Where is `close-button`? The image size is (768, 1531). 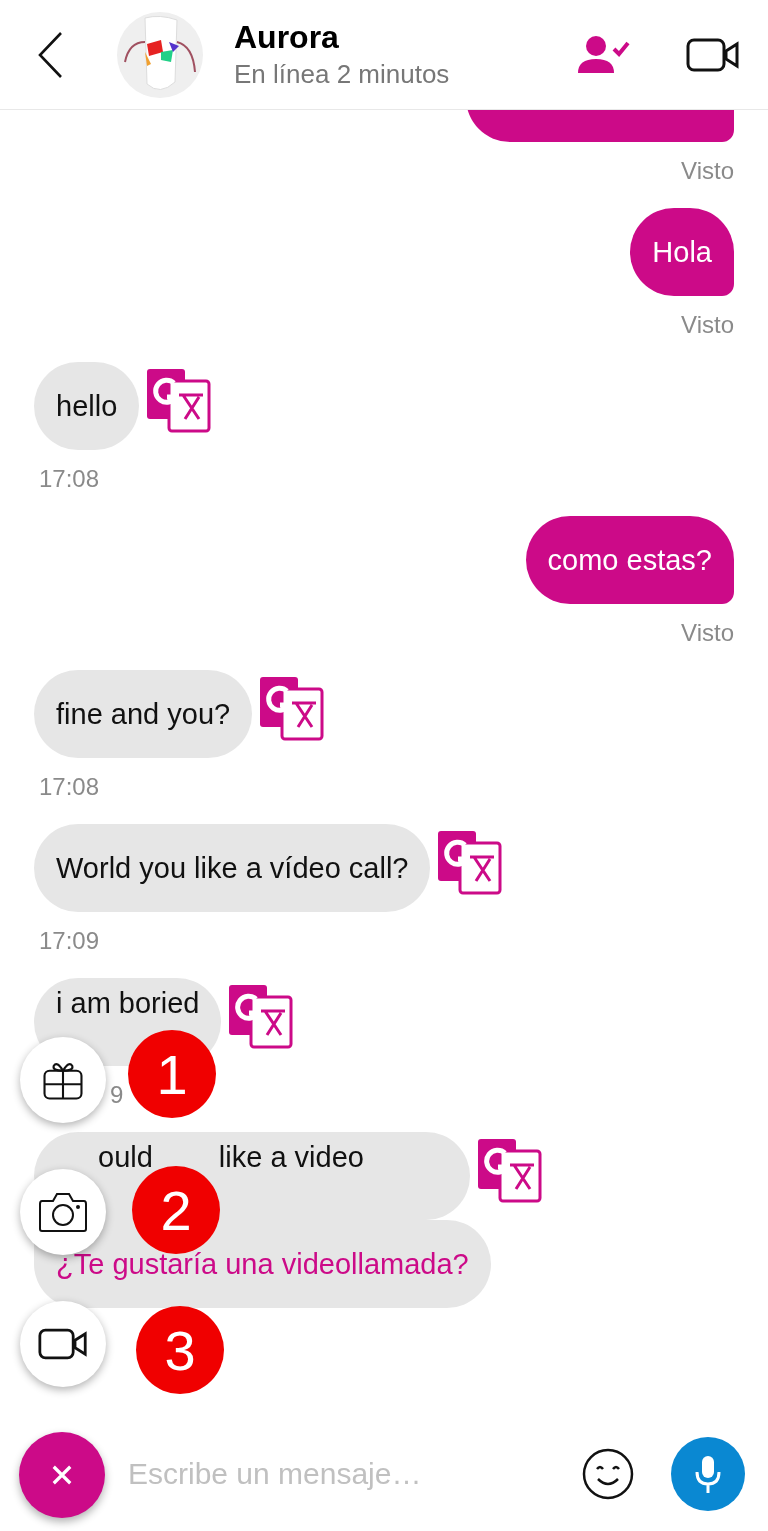
close-button is located at coordinates (62, 1475).